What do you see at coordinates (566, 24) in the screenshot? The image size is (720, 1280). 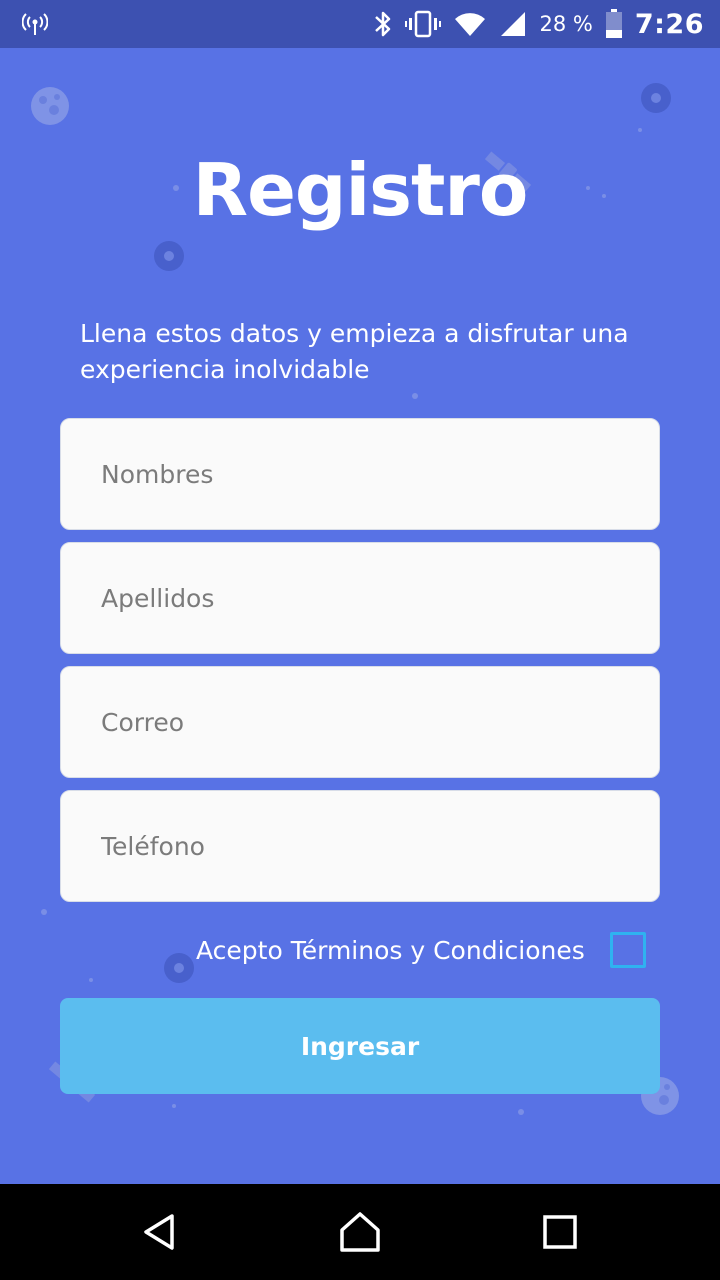 I see `battery-percent: 28 %` at bounding box center [566, 24].